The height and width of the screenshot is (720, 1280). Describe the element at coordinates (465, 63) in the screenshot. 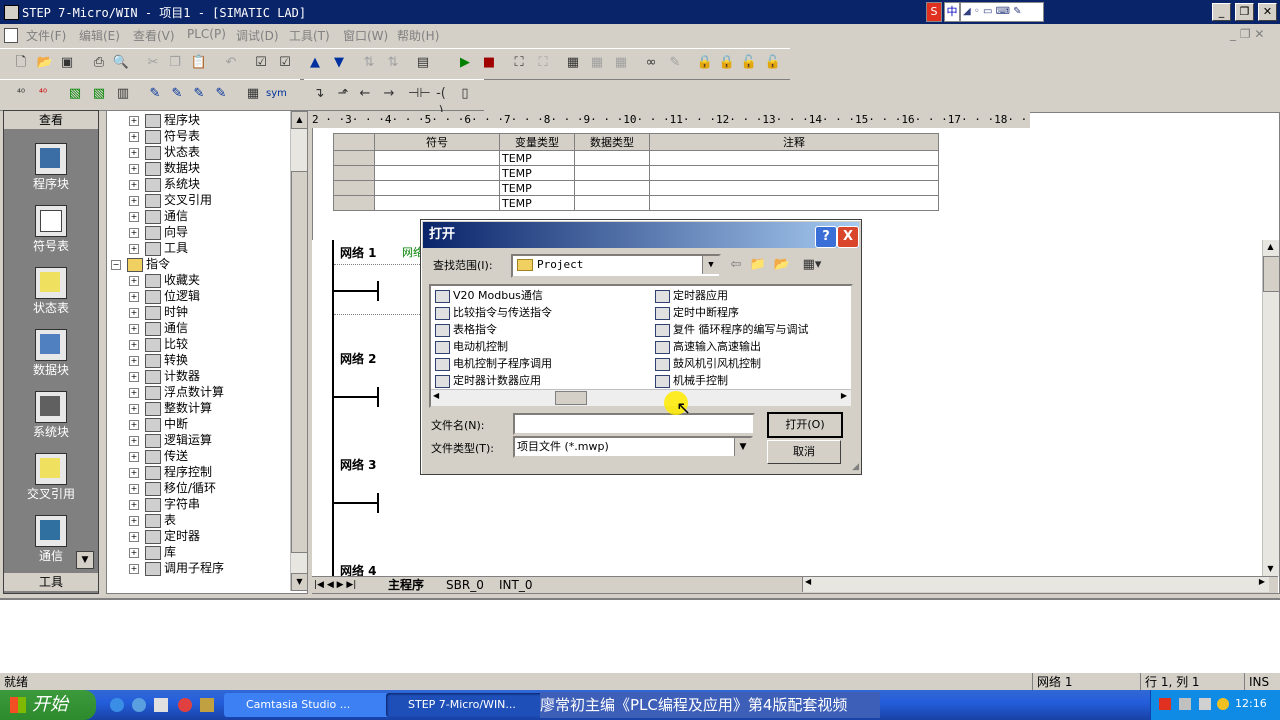

I see `run-icon: ▶` at that location.